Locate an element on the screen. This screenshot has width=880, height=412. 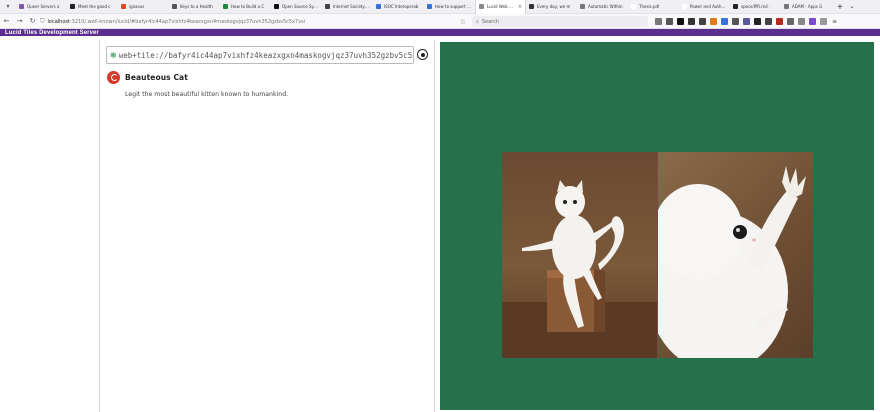
toolbar-extensions: ≡ is located at coordinates (746, 21).